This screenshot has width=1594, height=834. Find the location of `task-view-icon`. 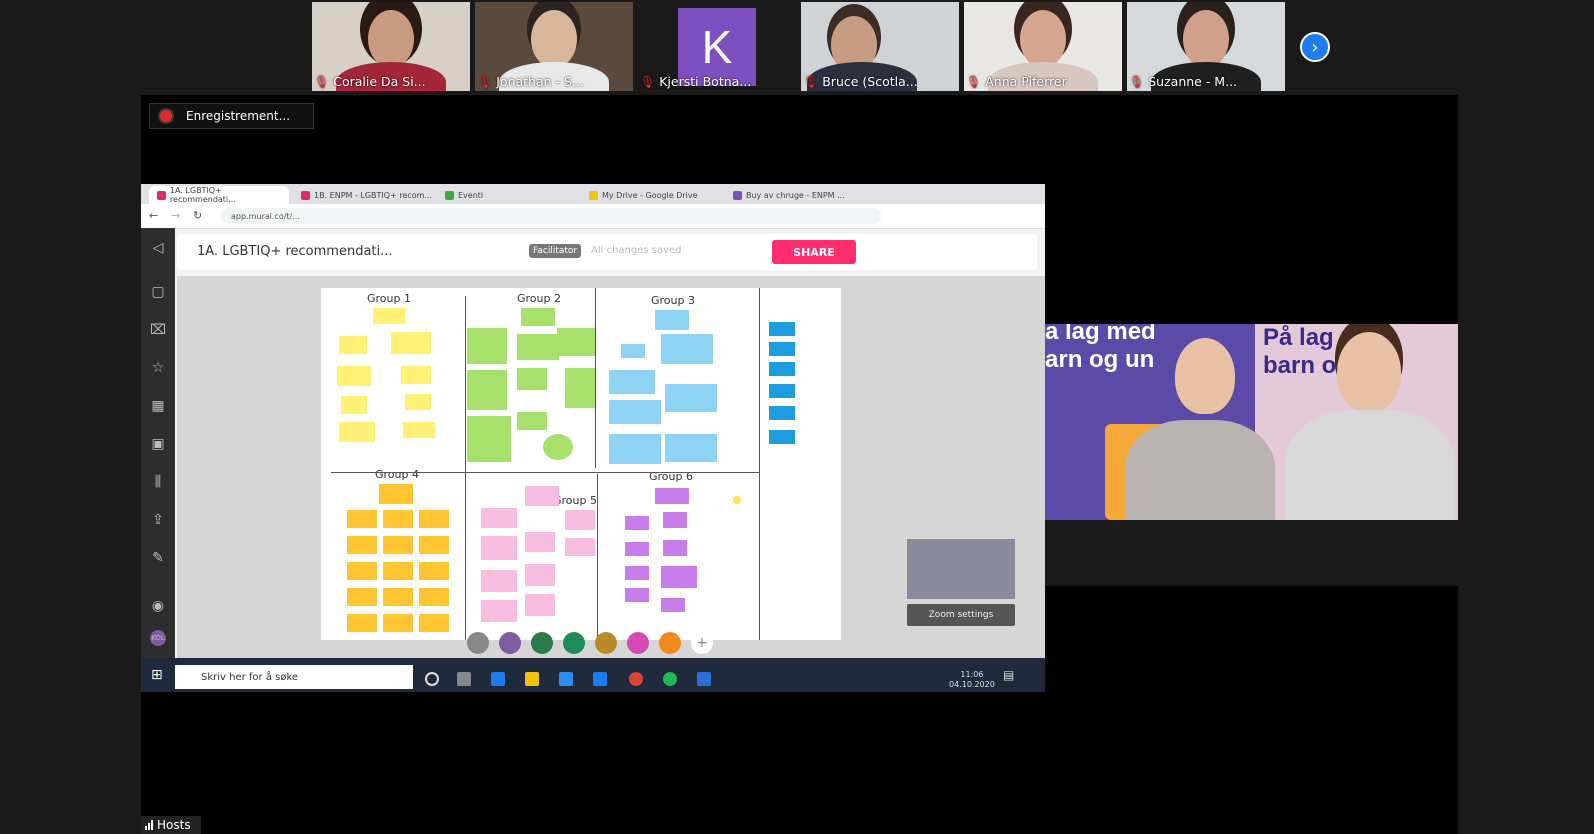

task-view-icon is located at coordinates (464, 679).